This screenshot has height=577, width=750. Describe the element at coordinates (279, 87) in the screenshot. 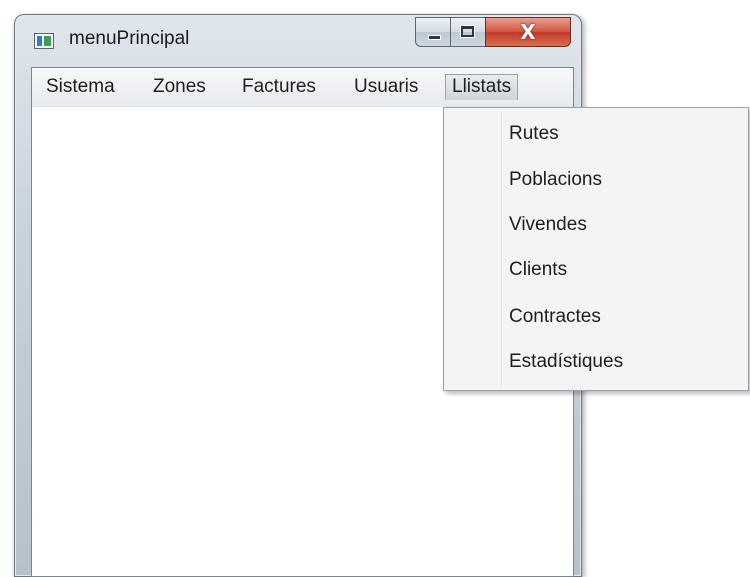

I see `menu-factures: Factures` at that location.